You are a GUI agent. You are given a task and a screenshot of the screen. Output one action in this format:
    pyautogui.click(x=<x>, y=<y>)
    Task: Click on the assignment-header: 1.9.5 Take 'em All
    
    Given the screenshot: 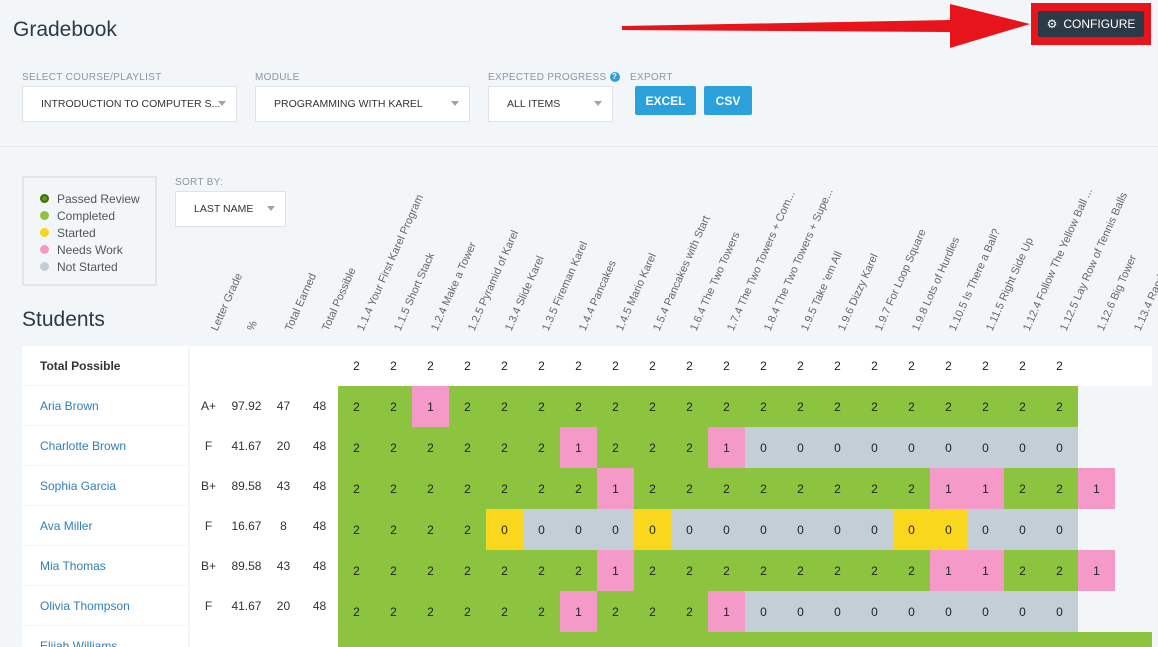 What is the action you would take?
    pyautogui.click(x=822, y=291)
    